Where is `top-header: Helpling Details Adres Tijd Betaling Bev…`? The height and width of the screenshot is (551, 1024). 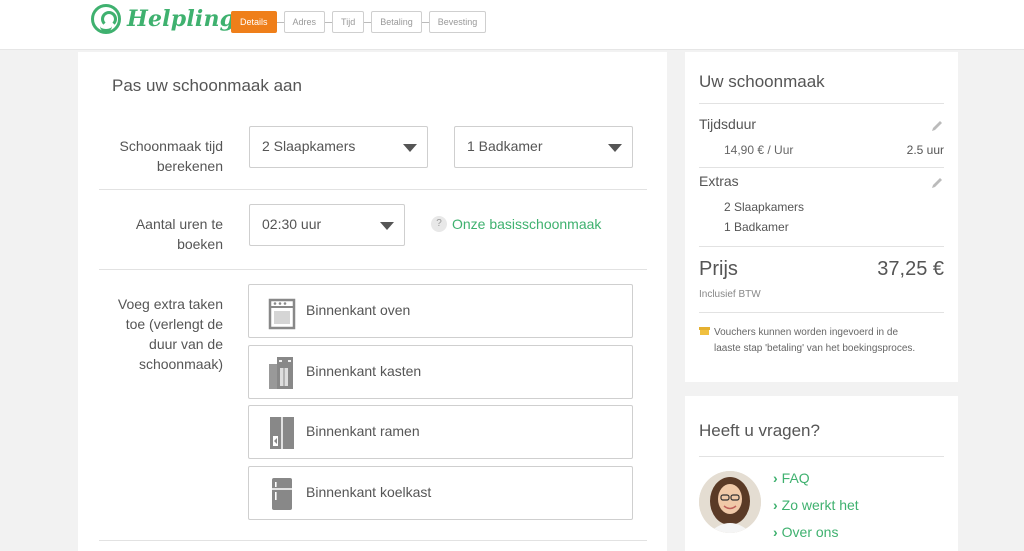 top-header: Helpling Details Adres Tijd Betaling Bev… is located at coordinates (512, 25).